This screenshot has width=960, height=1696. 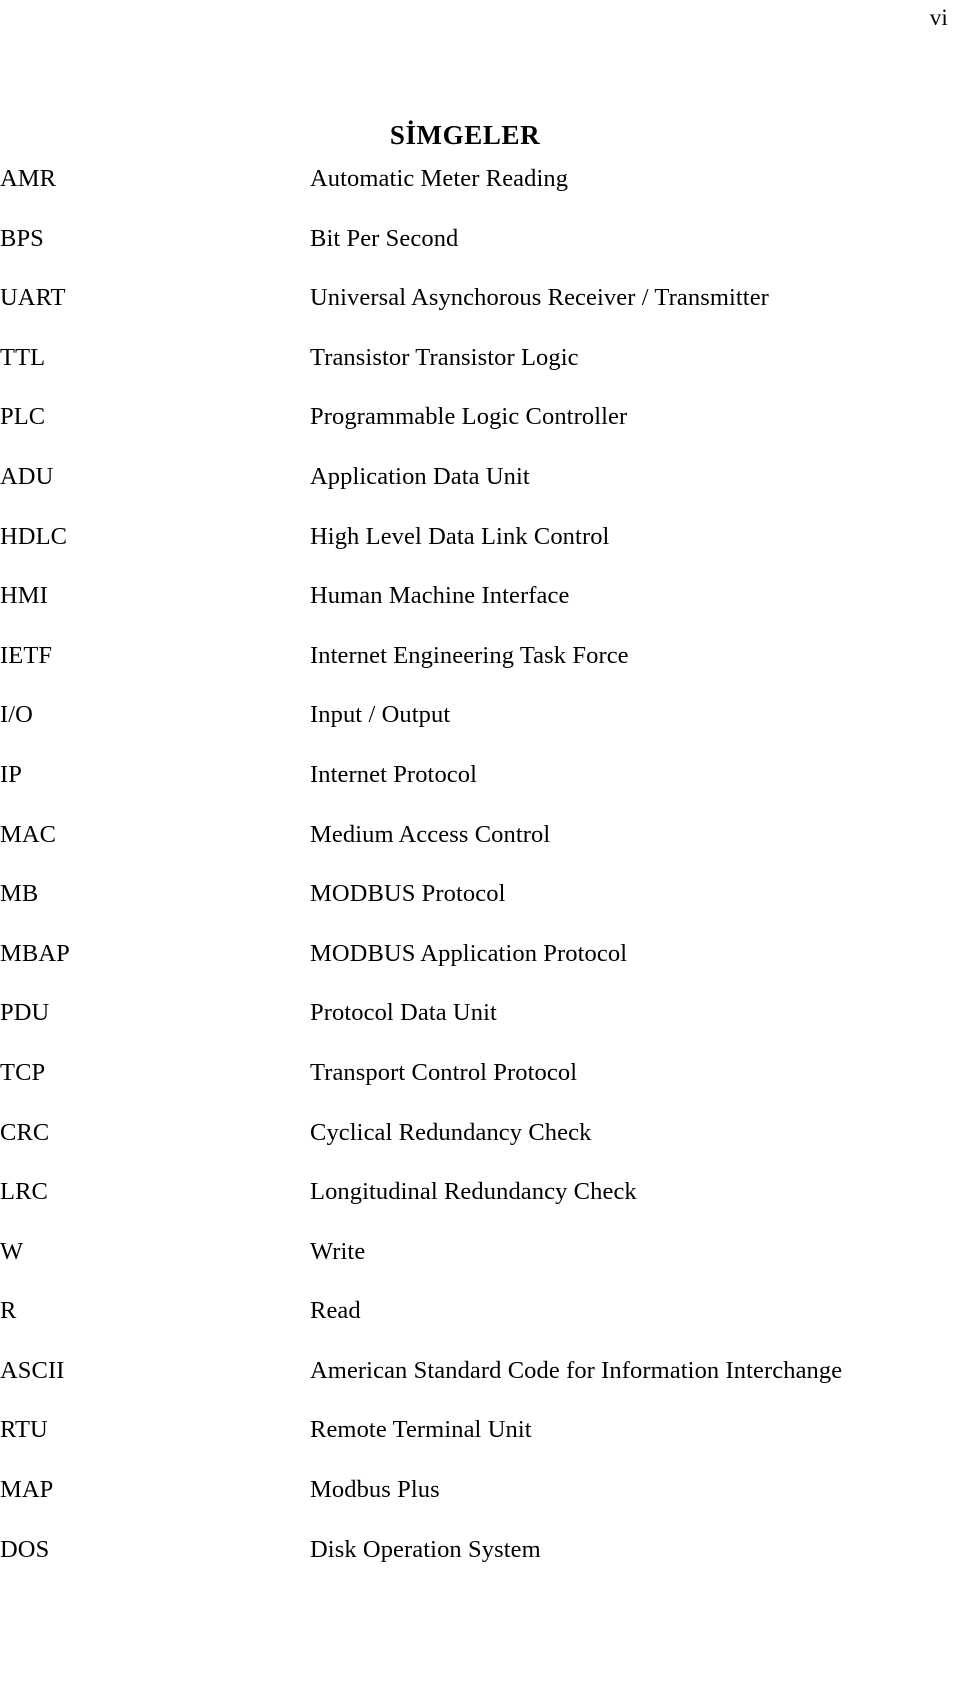 What do you see at coordinates (335, 1311) in the screenshot?
I see `abbreviation-definition: Read` at bounding box center [335, 1311].